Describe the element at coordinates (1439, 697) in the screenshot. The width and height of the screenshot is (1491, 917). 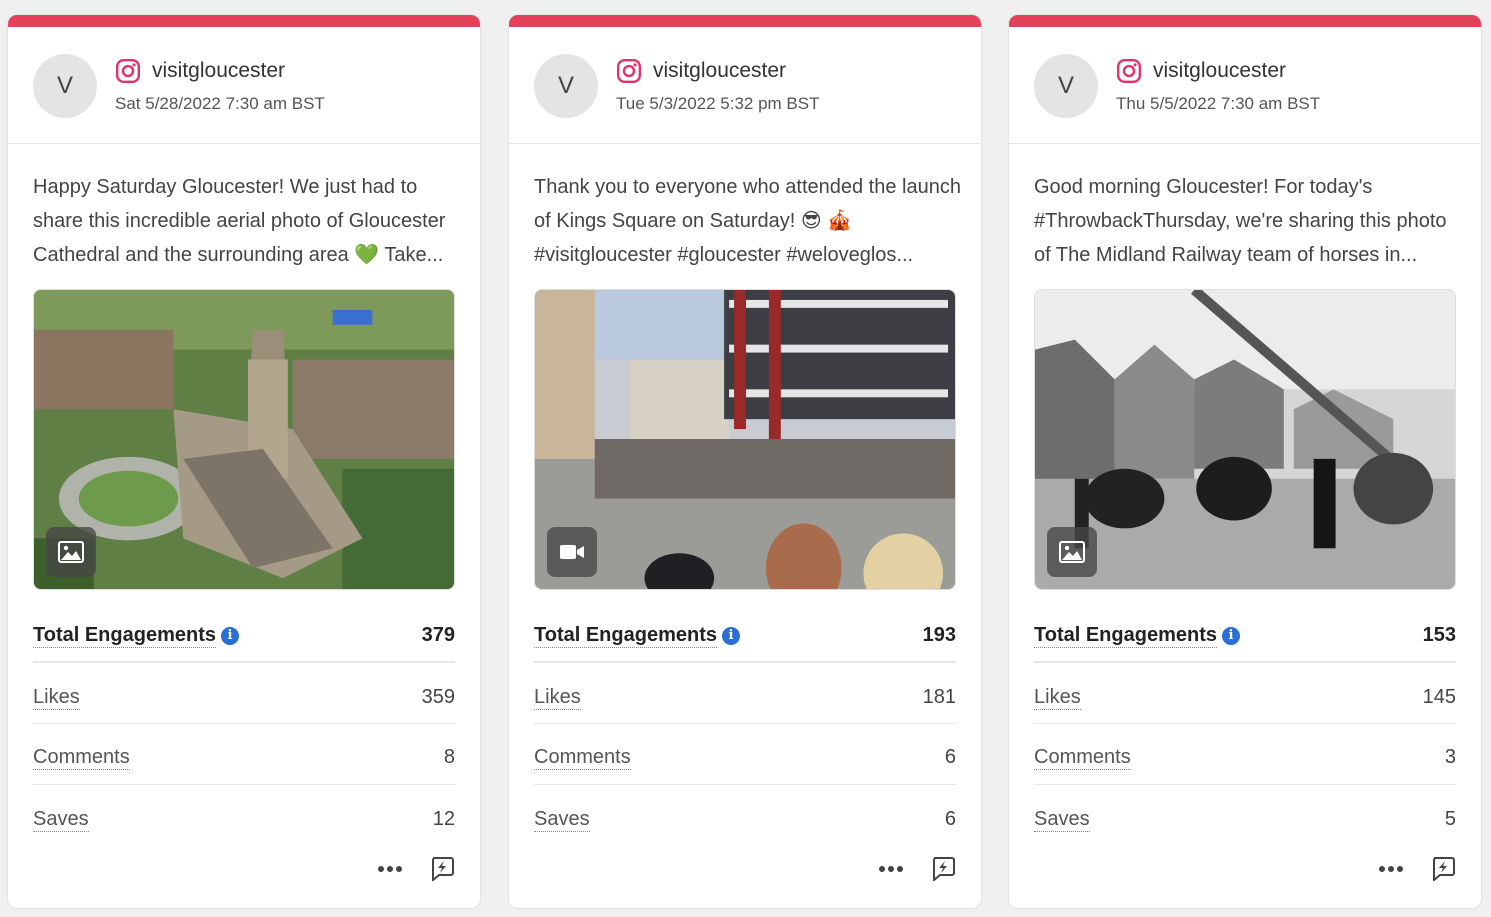
I see `likes-value: 145` at that location.